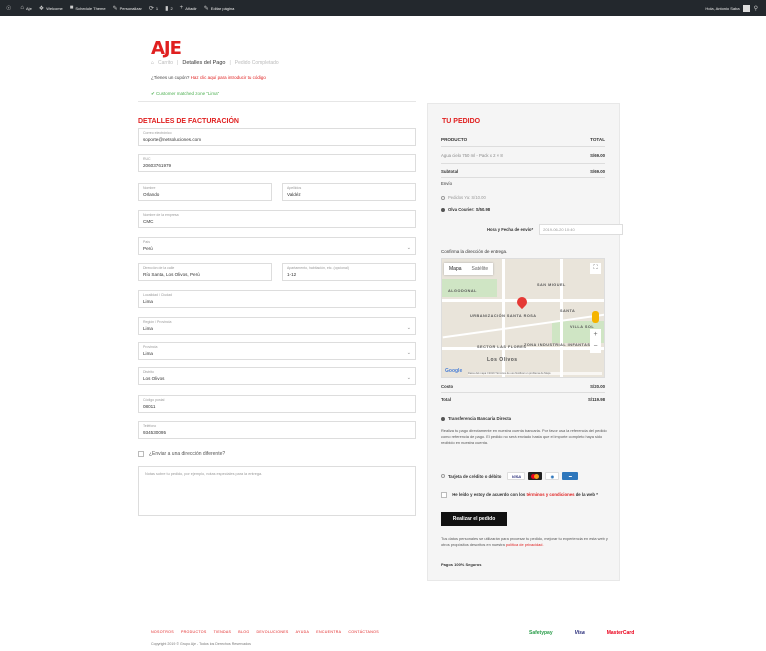 This screenshot has height=651, width=766. Describe the element at coordinates (474, 251) in the screenshot. I see `map-caption: Confirma la dirección de entrega.` at that location.